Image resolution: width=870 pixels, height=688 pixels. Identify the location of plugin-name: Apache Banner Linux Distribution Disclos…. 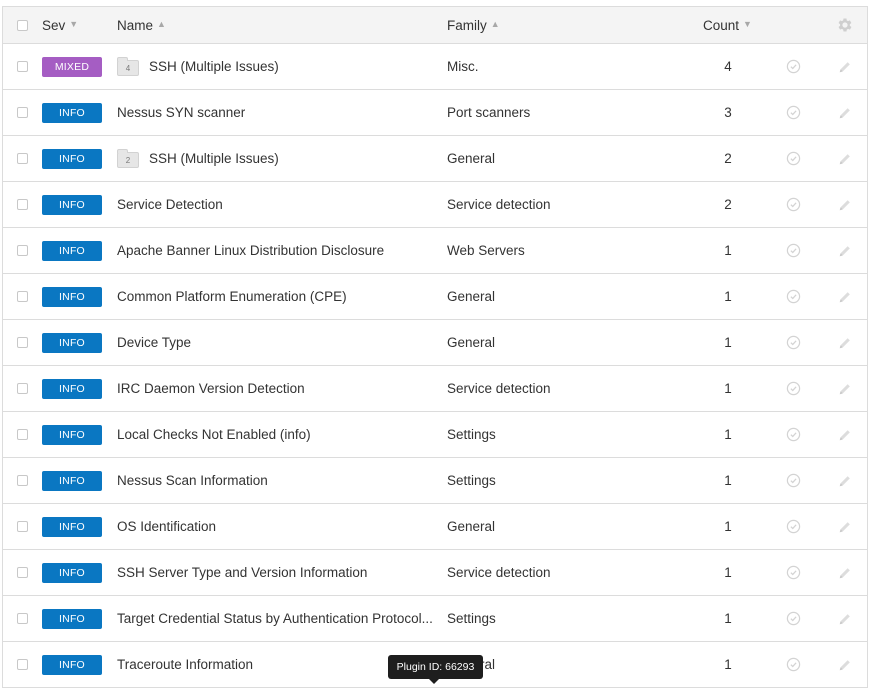
(250, 250).